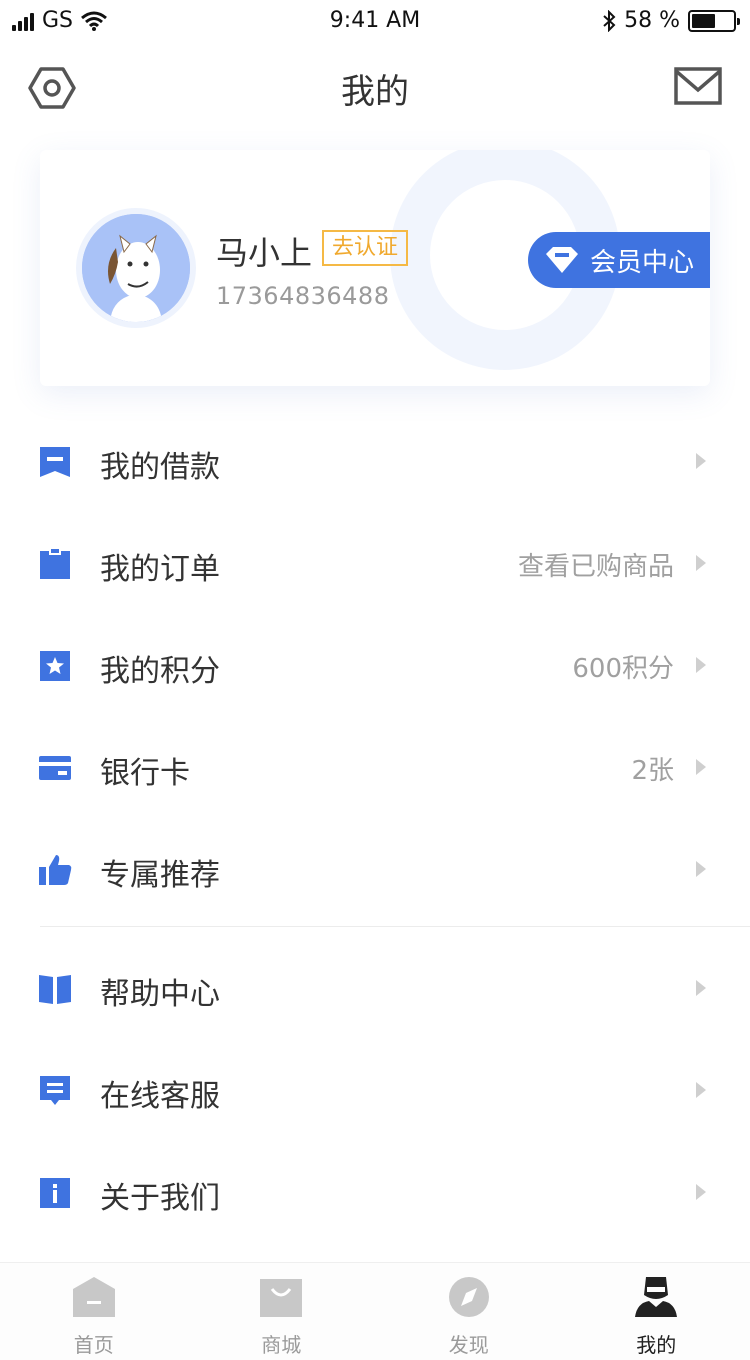 This screenshot has width=750, height=1360. I want to click on menu-item-label: 专属推荐, so click(160, 875).